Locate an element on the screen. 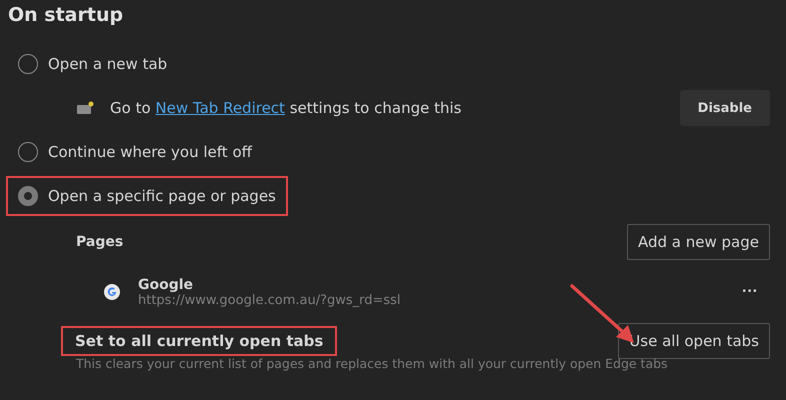 Image resolution: width=786 pixels, height=400 pixels. favicon-icon is located at coordinates (112, 292).